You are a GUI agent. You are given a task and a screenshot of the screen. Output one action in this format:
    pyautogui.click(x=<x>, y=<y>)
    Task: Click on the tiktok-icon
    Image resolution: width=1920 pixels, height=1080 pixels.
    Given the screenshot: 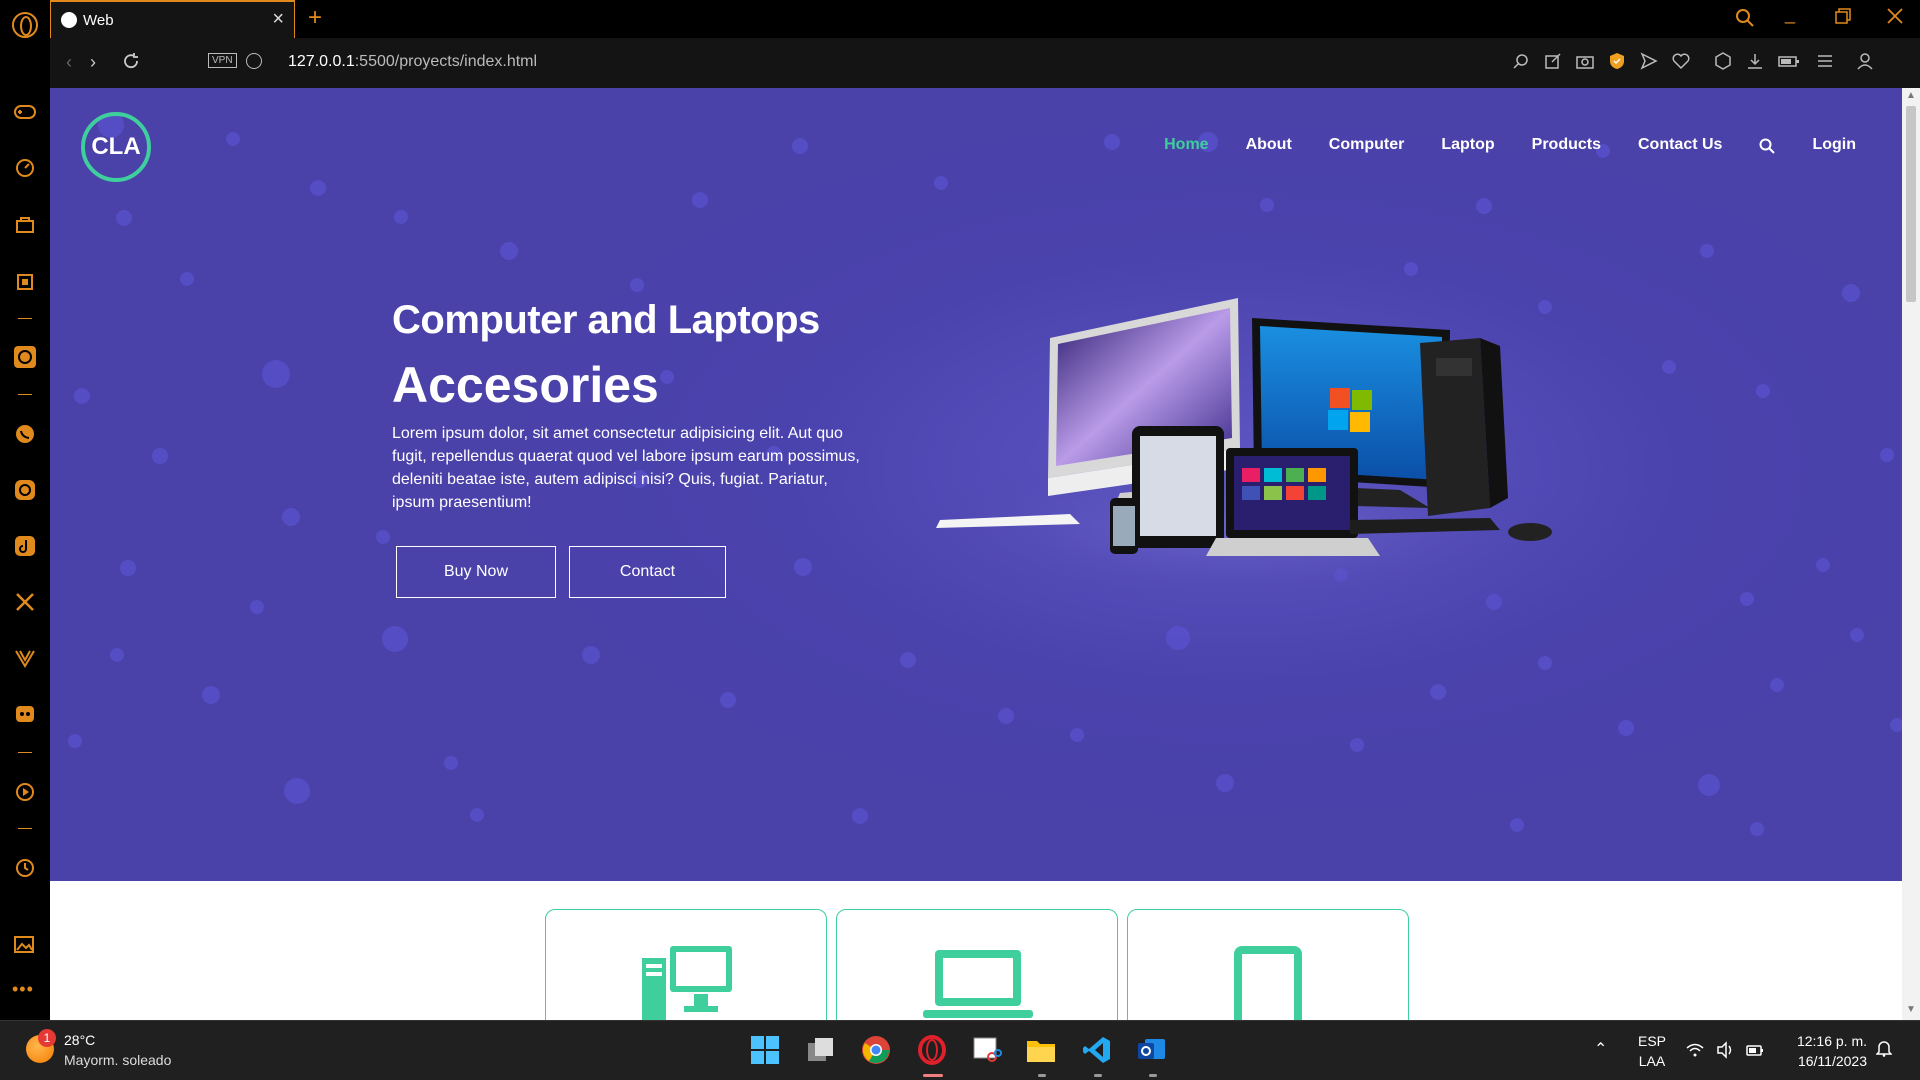 What is the action you would take?
    pyautogui.click(x=25, y=546)
    